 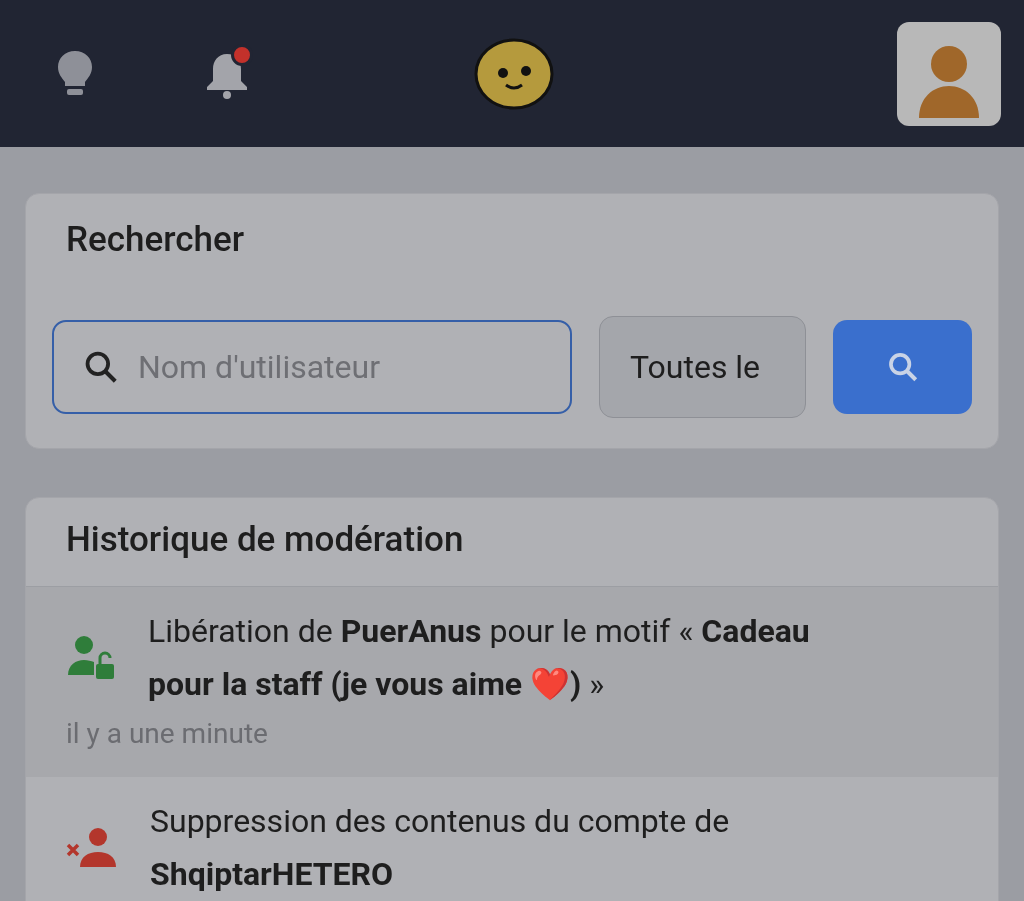 What do you see at coordinates (440, 848) in the screenshot?
I see `entry-text: Suppression des contenus du compte de ShqiptarHETERO` at bounding box center [440, 848].